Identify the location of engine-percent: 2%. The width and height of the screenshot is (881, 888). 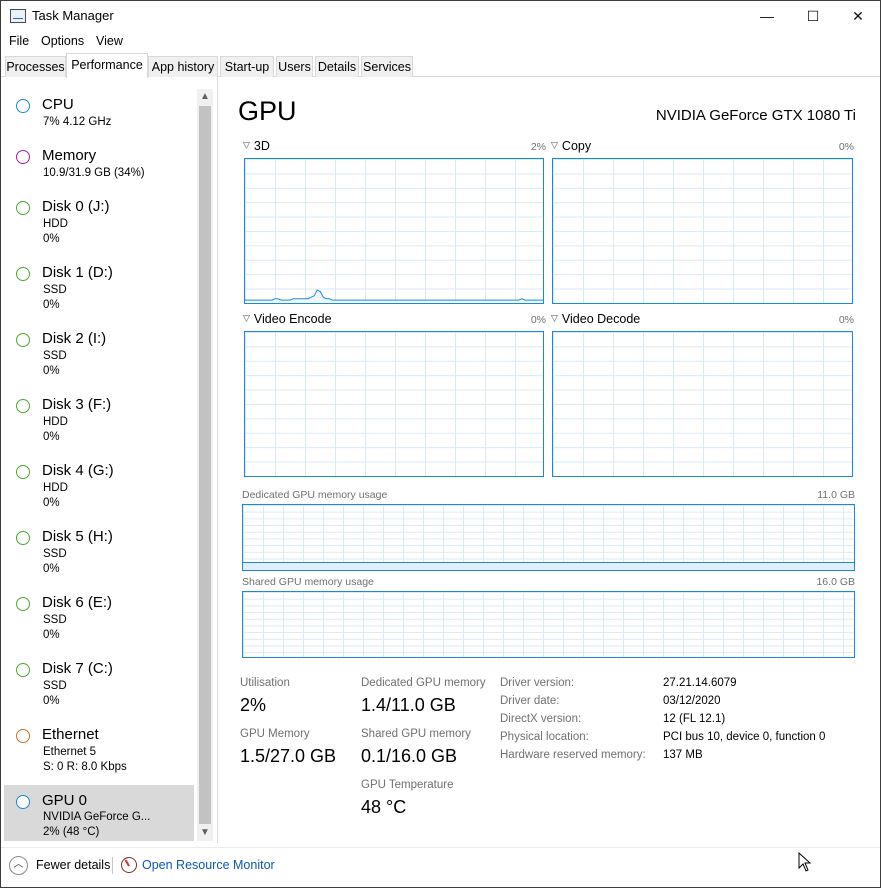
(538, 147).